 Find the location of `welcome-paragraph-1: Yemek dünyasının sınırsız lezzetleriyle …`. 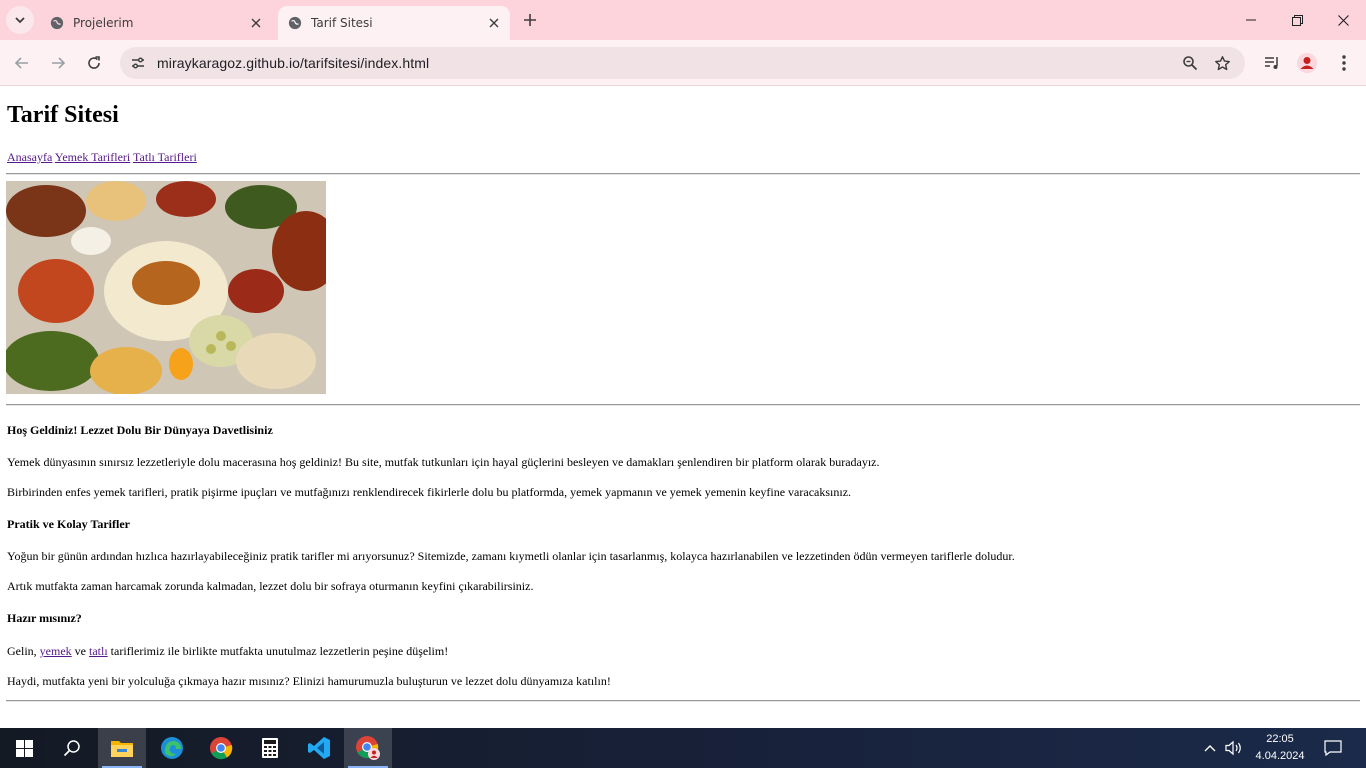

welcome-paragraph-1: Yemek dünyasının sınırsız lezzetleriyle … is located at coordinates (443, 462).